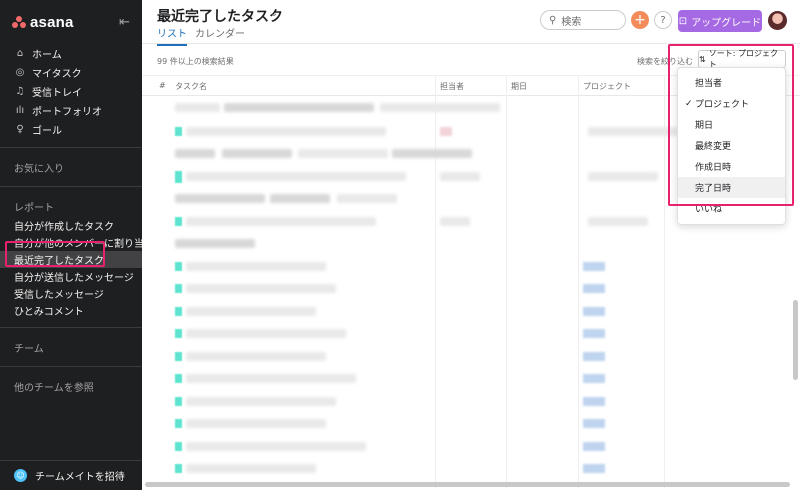 Image resolution: width=800 pixels, height=490 pixels. I want to click on nav-item-inbox: ♫ 受信トレイ, so click(71, 91).